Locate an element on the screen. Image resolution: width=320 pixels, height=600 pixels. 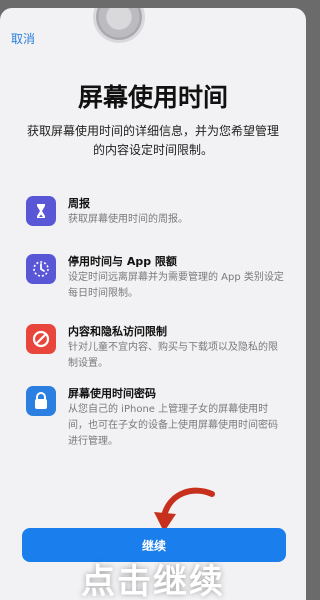
feature-description: 获取屏幕使用时间的周报。 is located at coordinates (128, 219).